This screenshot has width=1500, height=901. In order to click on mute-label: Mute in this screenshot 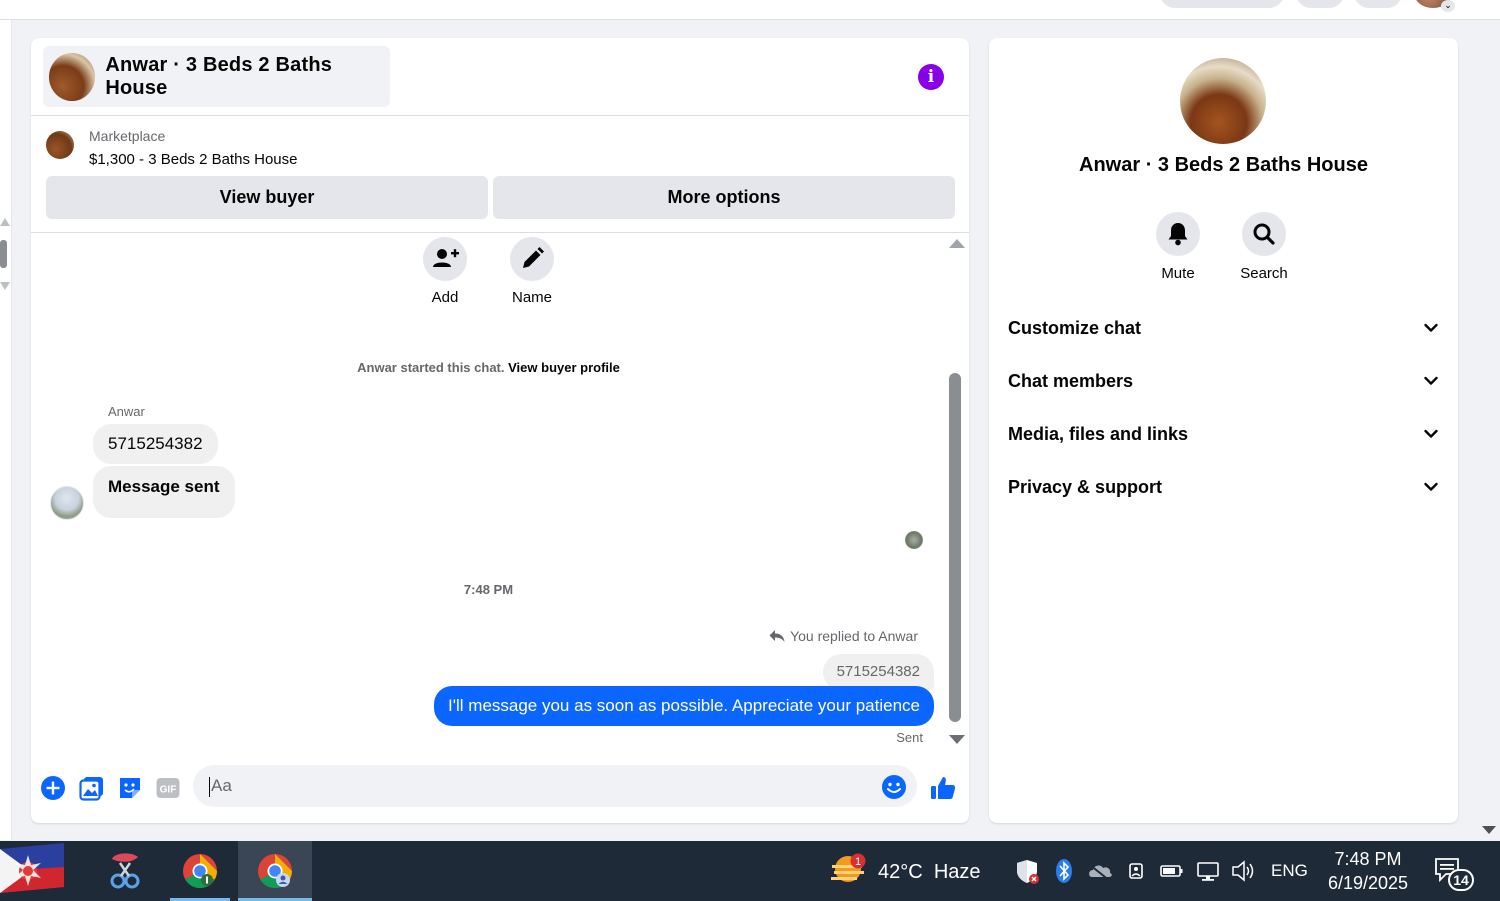, I will do `click(1178, 273)`.